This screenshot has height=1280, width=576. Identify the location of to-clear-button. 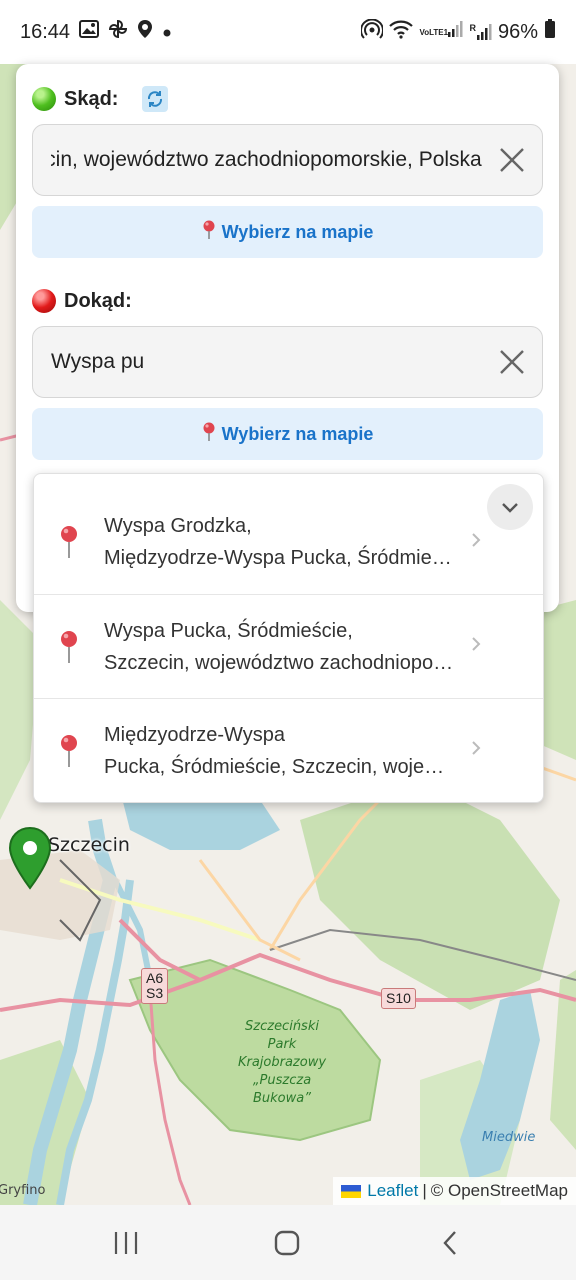
(512, 362).